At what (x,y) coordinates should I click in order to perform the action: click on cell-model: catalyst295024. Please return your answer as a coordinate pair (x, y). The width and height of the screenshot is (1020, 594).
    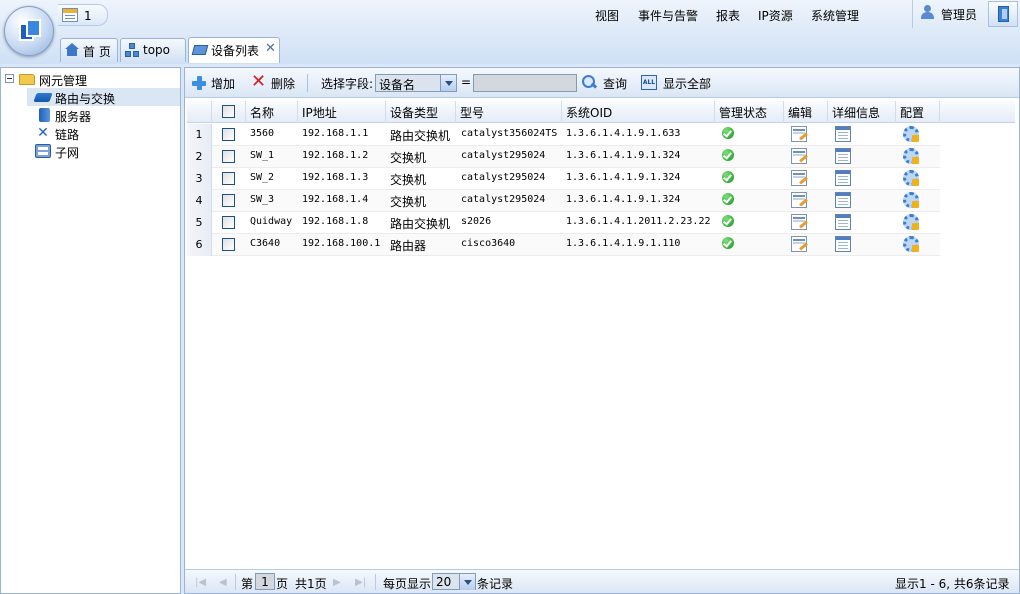
    Looking at the image, I should click on (503, 199).